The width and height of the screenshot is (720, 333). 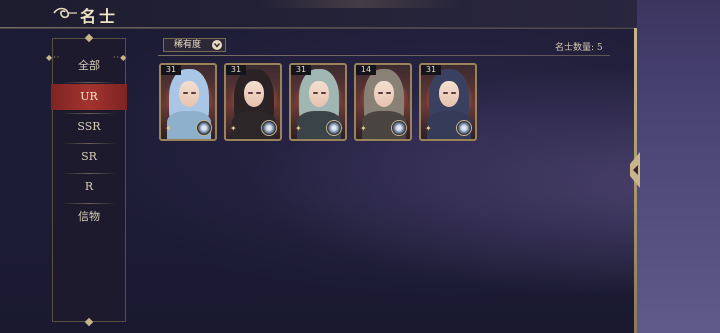 I want to click on expand-arrow-button, so click(x=635, y=170).